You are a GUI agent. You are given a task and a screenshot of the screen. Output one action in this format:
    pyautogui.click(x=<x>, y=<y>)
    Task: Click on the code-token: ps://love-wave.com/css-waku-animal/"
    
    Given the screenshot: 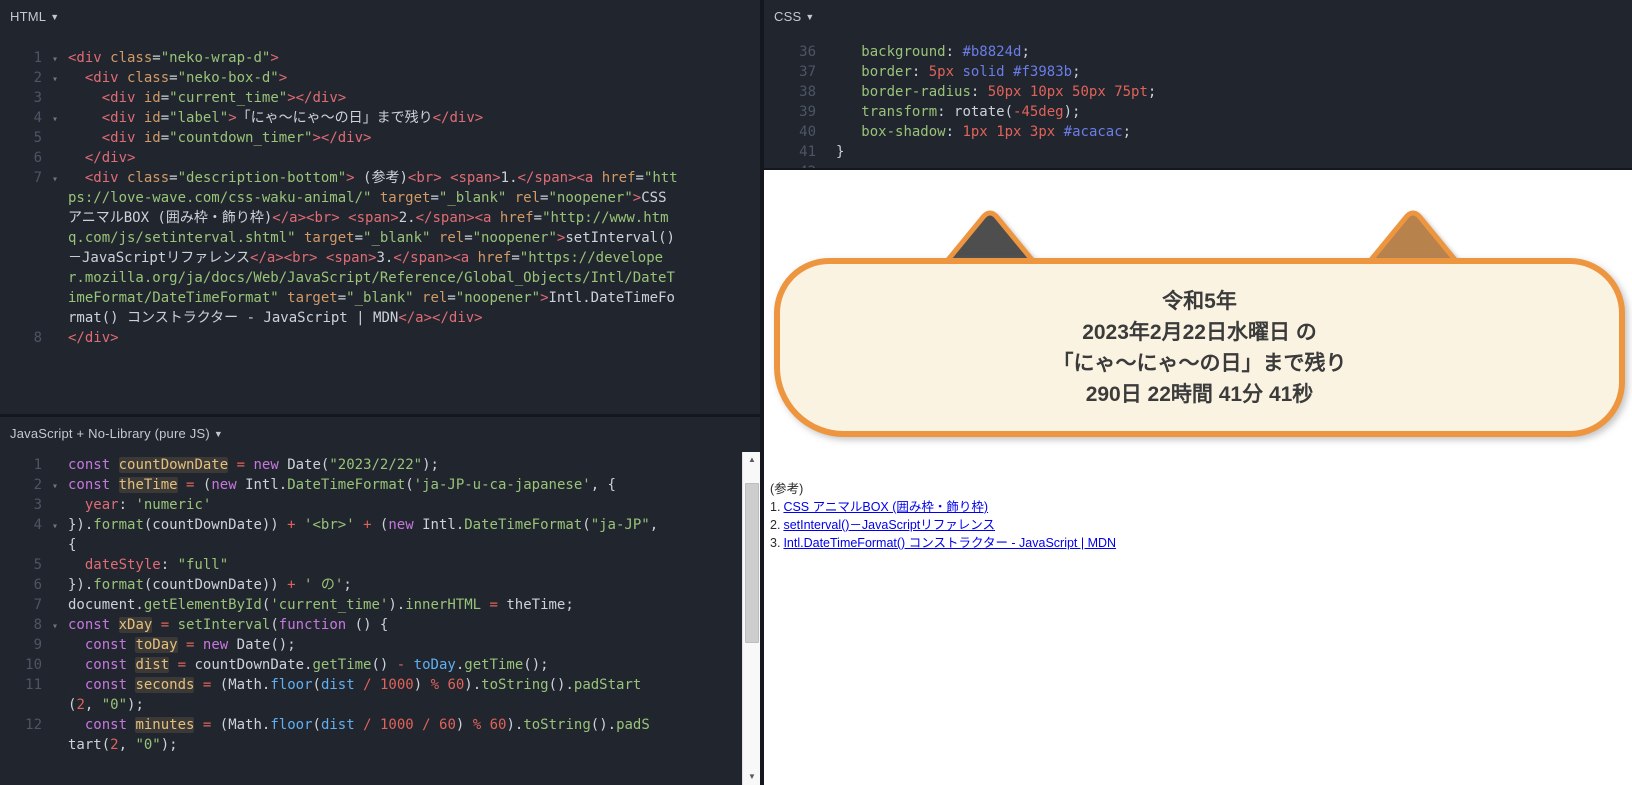 What is the action you would take?
    pyautogui.click(x=220, y=198)
    